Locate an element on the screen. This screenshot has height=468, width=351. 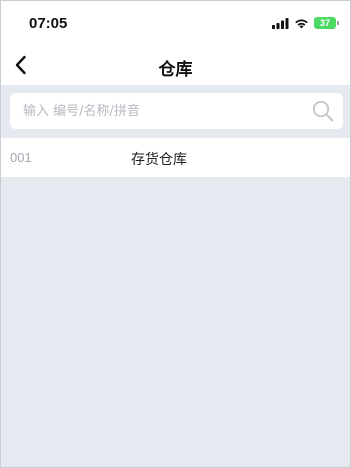
signal-icon is located at coordinates (280, 23).